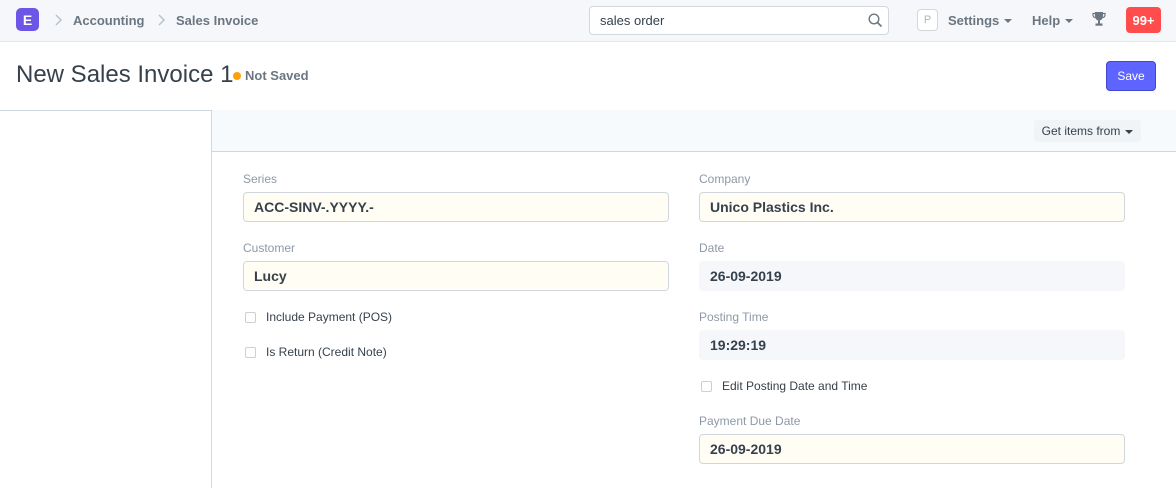 This screenshot has height=488, width=1176. Describe the element at coordinates (1046, 20) in the screenshot. I see `help-label: Help` at that location.